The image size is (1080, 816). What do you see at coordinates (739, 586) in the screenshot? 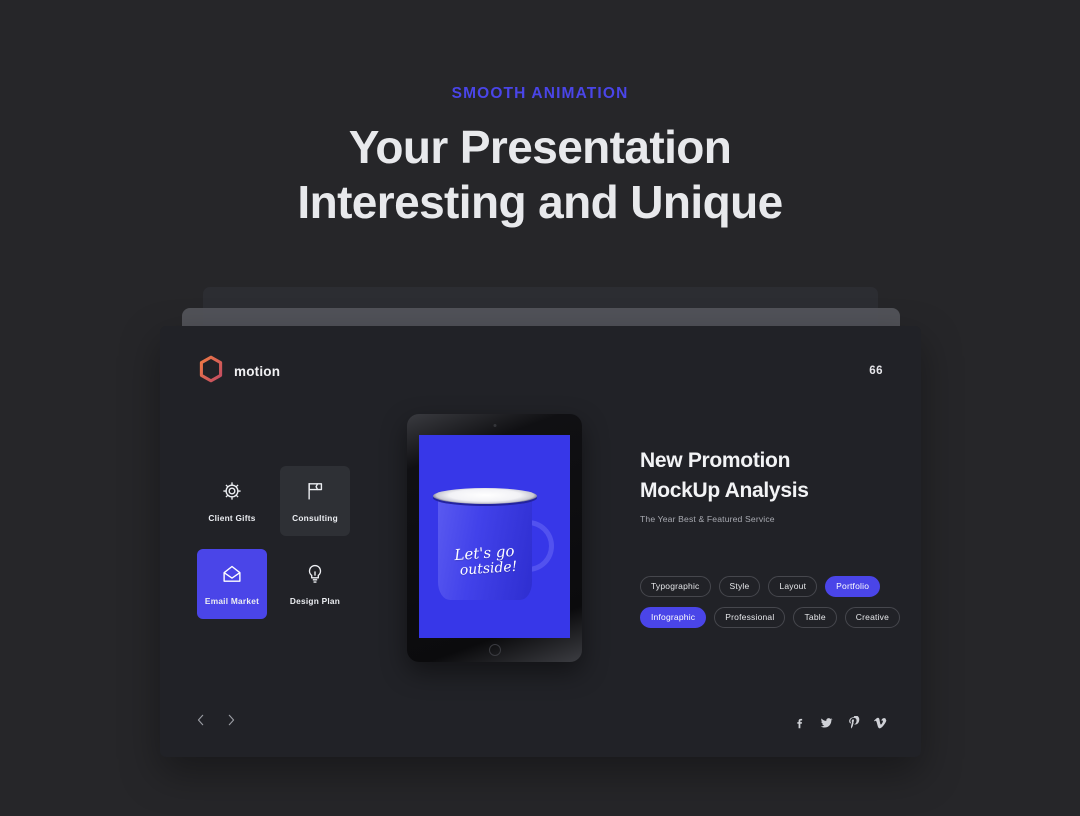
I see `tag-style: Style` at bounding box center [739, 586].